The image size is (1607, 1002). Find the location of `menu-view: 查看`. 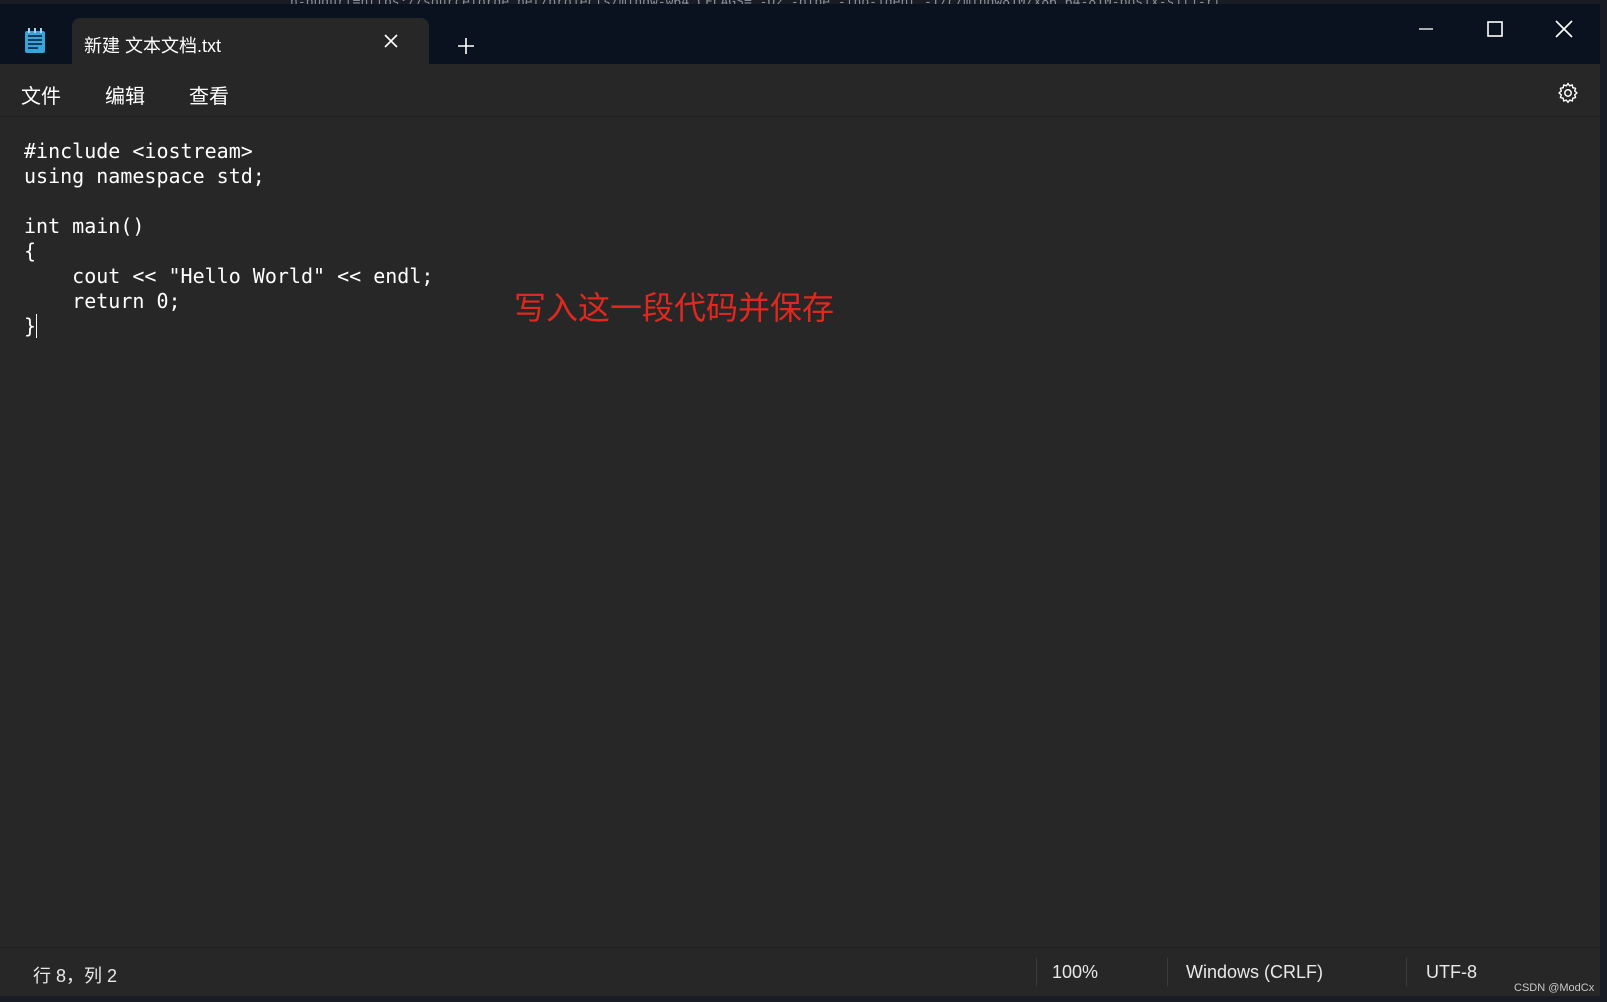

menu-view: 查看 is located at coordinates (209, 94).